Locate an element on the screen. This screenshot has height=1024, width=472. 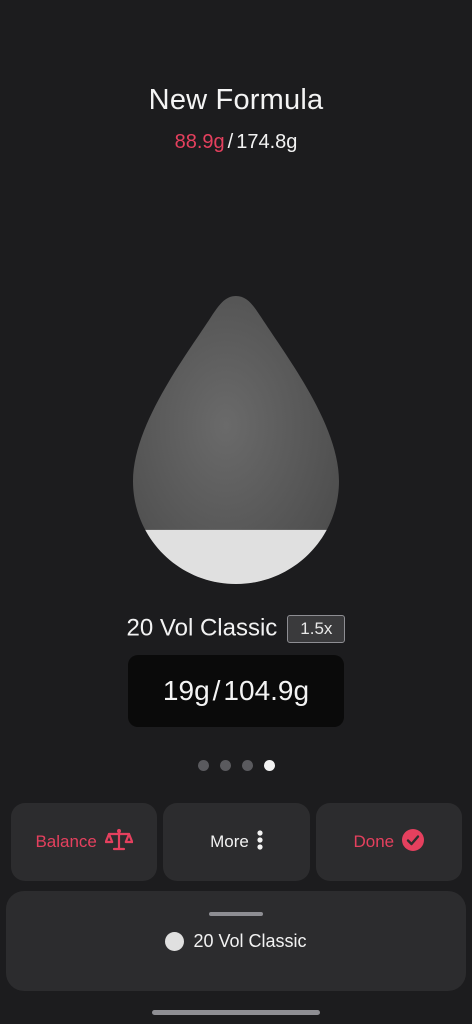
balance-label: Balance is located at coordinates (66, 841).